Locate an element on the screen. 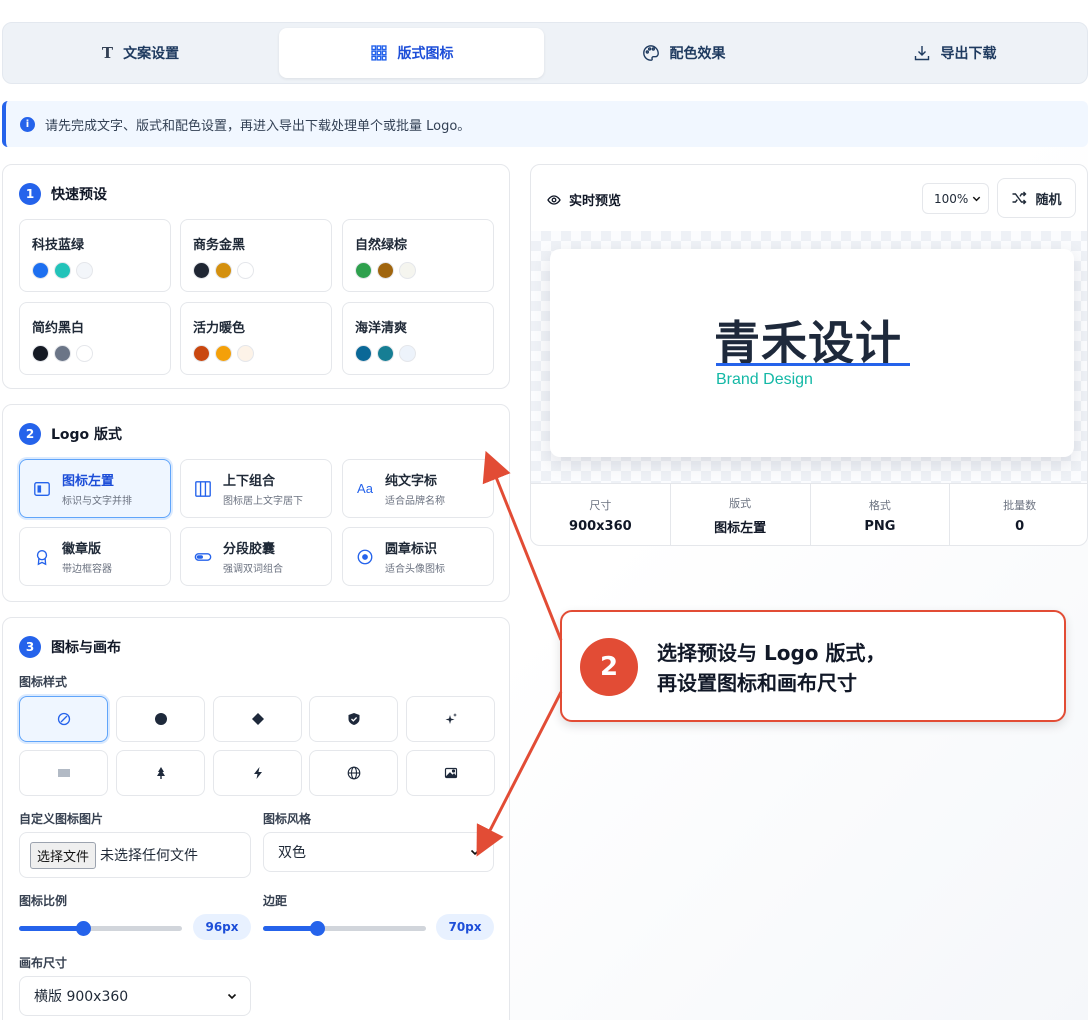 The height and width of the screenshot is (1020, 1088). presets-title: 1 快速预设 is located at coordinates (63, 194).